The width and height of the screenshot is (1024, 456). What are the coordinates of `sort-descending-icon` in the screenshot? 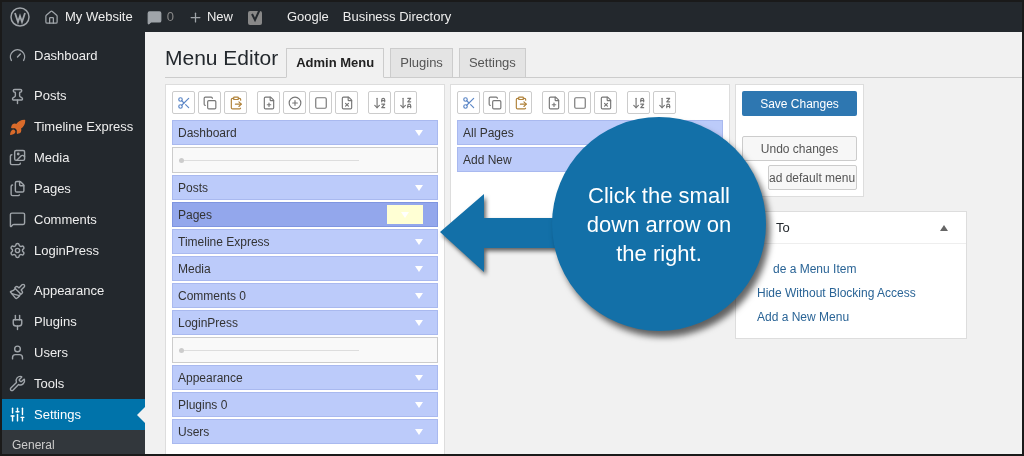 It's located at (405, 102).